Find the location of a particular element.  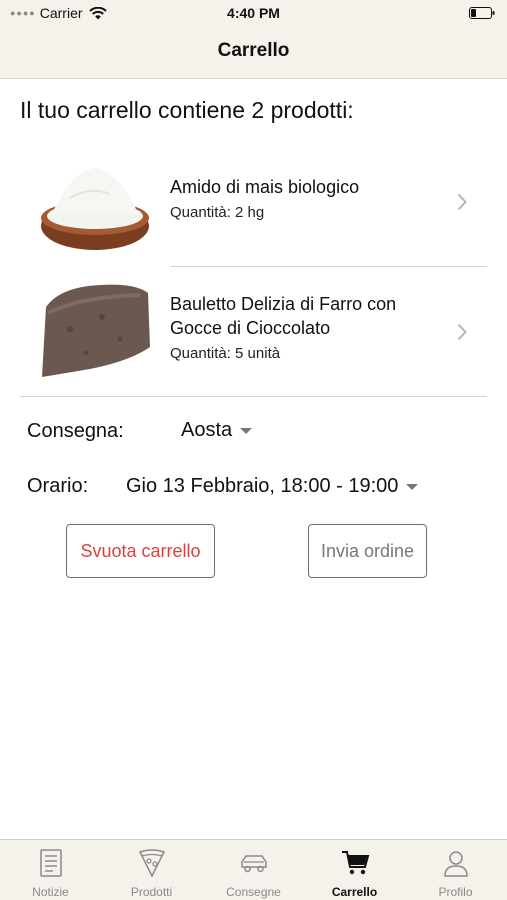

clear-cart-button: Svuota carrello is located at coordinates (140, 551).